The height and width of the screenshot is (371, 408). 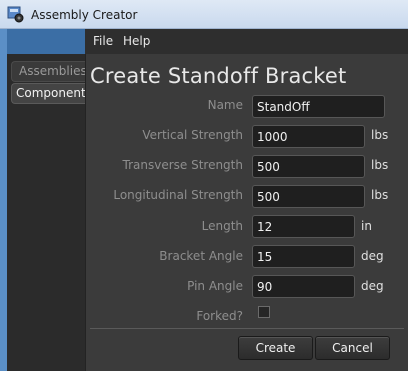 What do you see at coordinates (275, 348) in the screenshot?
I see `create-button: Create` at bounding box center [275, 348].